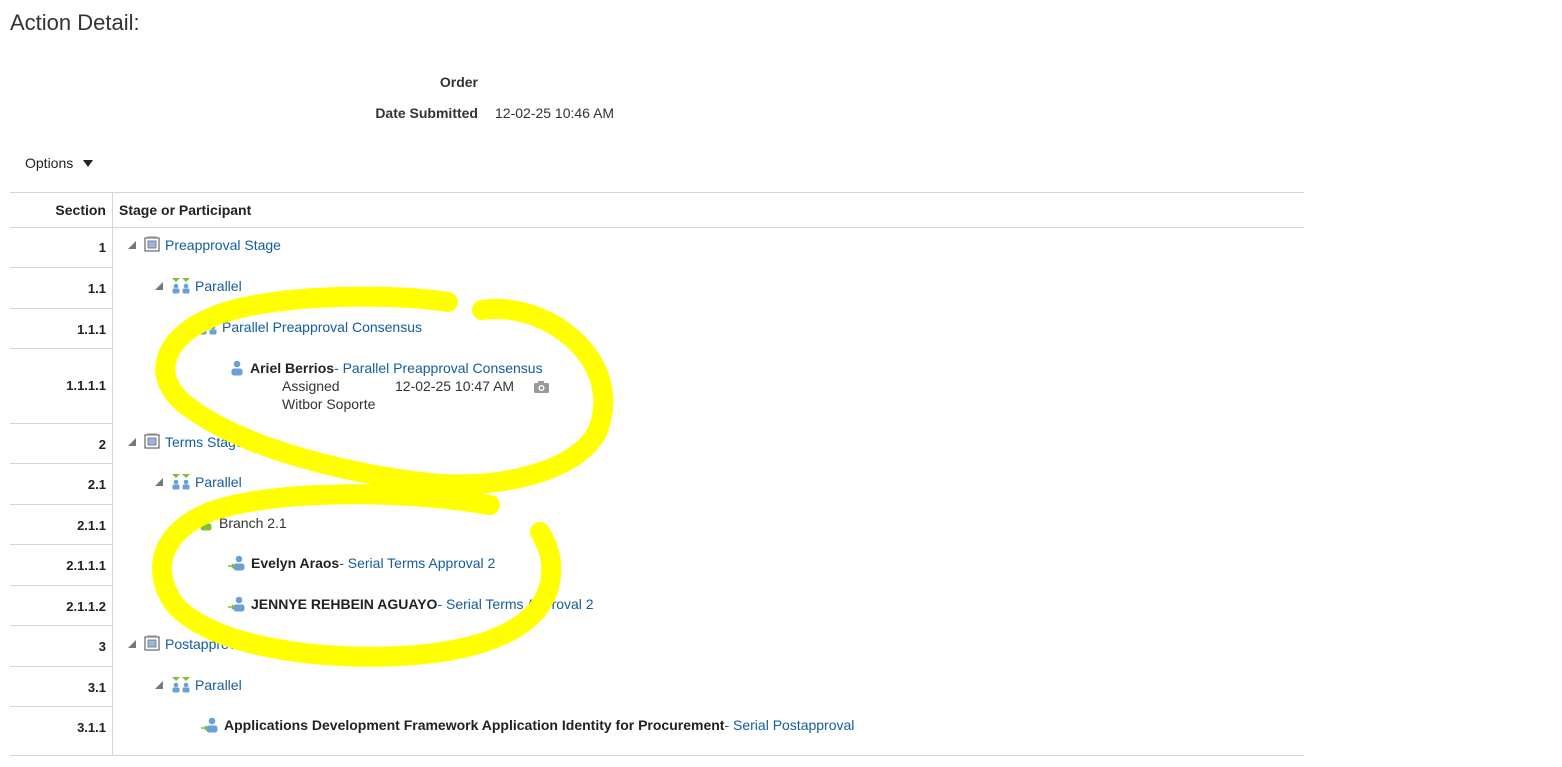 This screenshot has height=767, width=1562. I want to click on section-number: 1.1.1, so click(91, 329).